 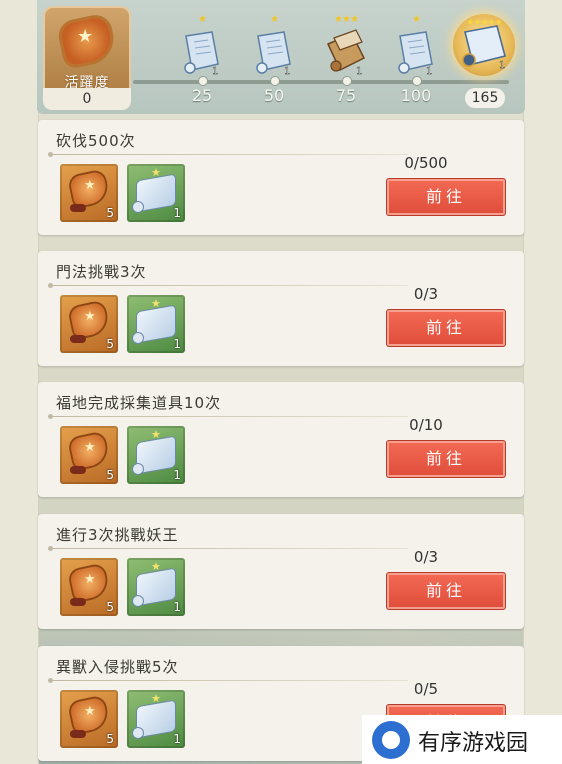 I want to click on scroll-bundle-reward-icon: 1, so click(x=346, y=52).